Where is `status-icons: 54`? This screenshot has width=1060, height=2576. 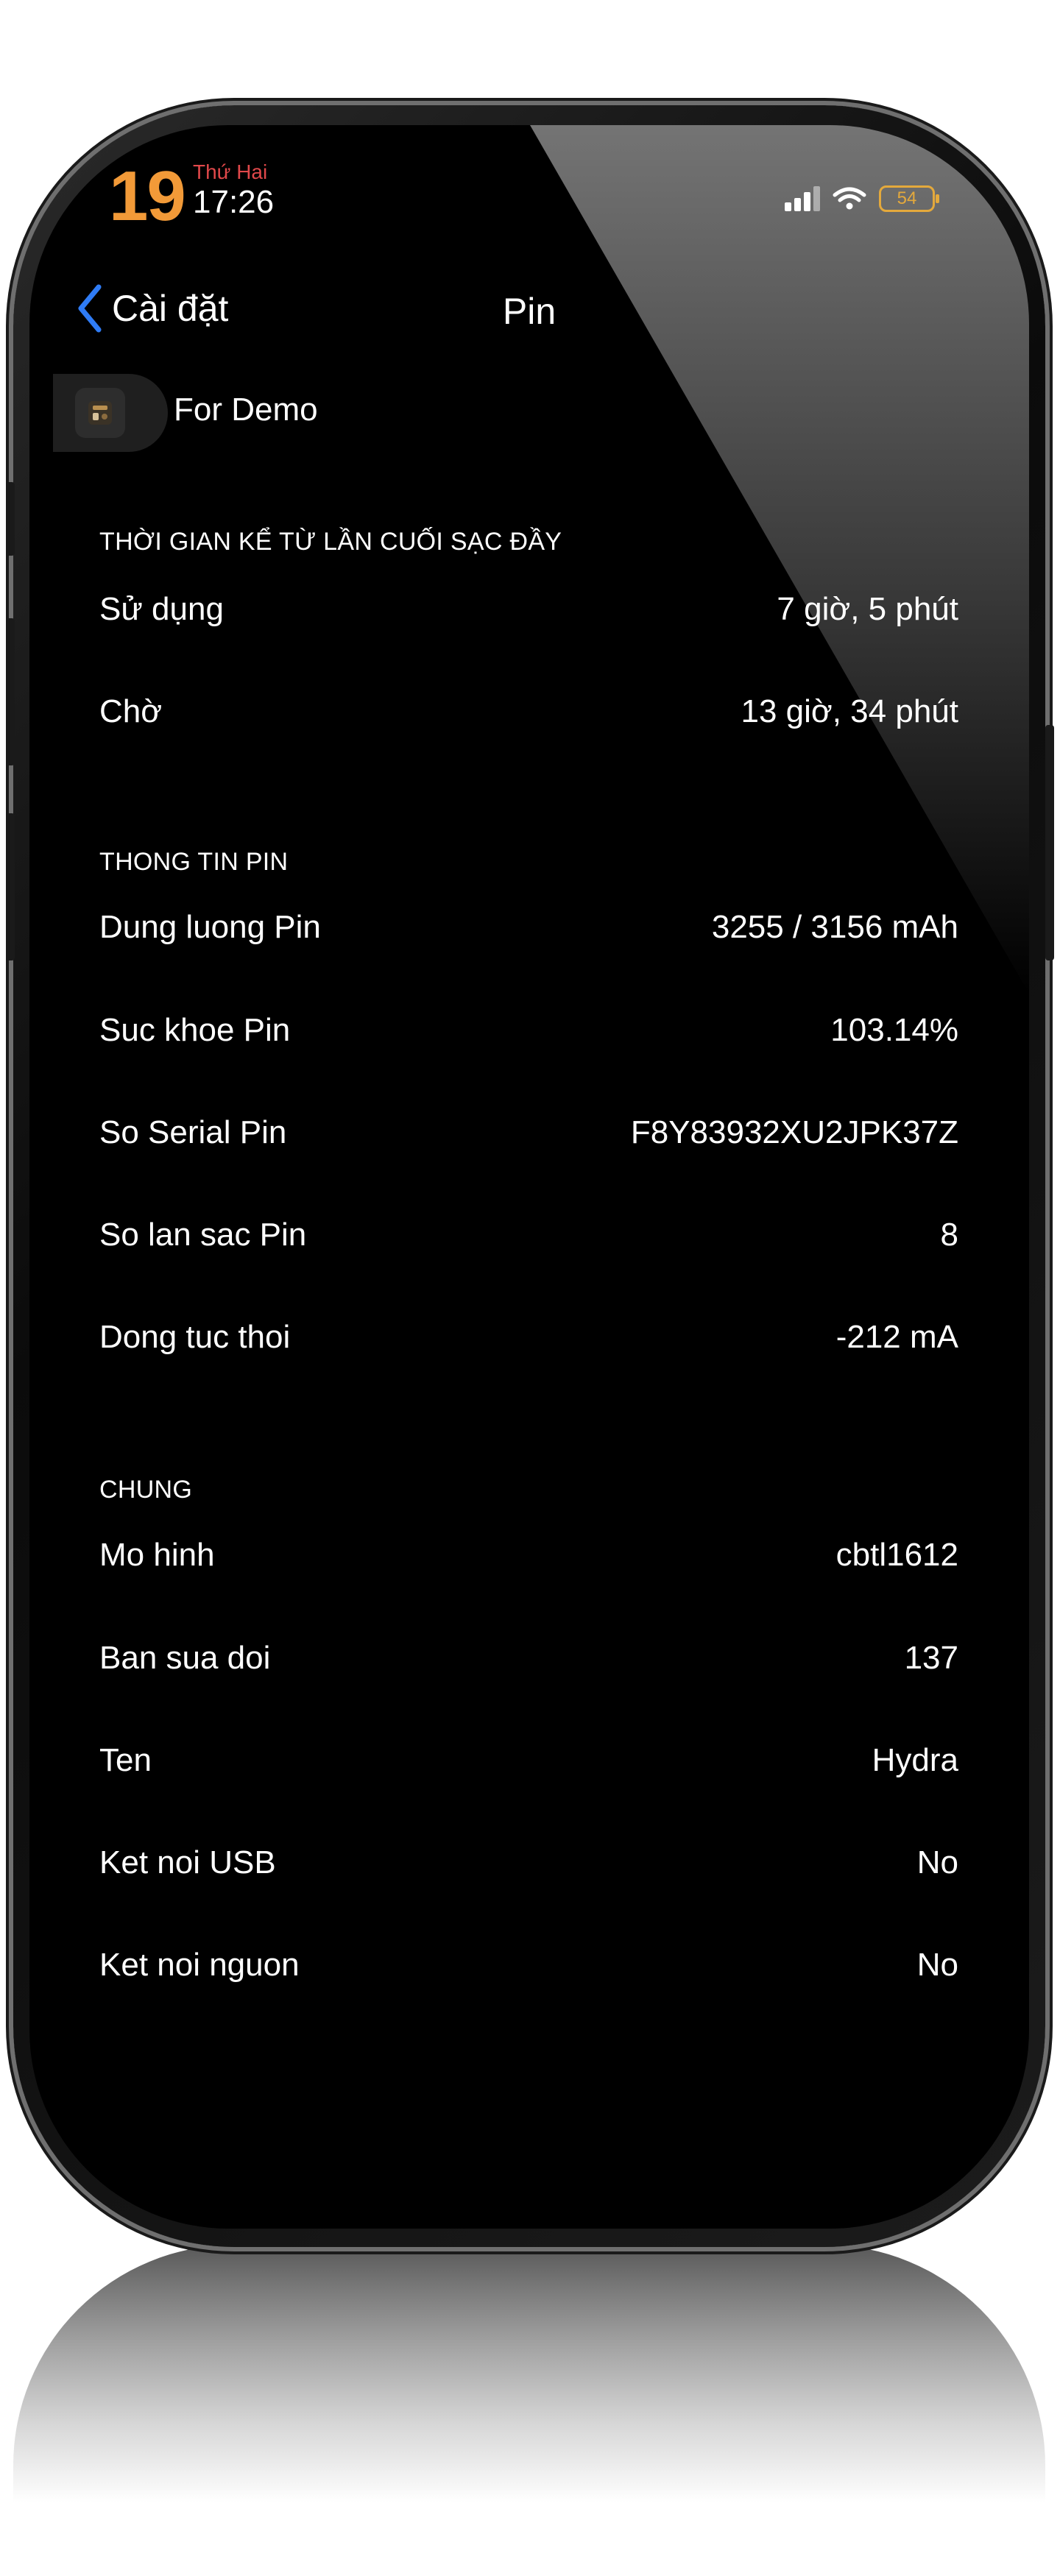 status-icons: 54 is located at coordinates (862, 199).